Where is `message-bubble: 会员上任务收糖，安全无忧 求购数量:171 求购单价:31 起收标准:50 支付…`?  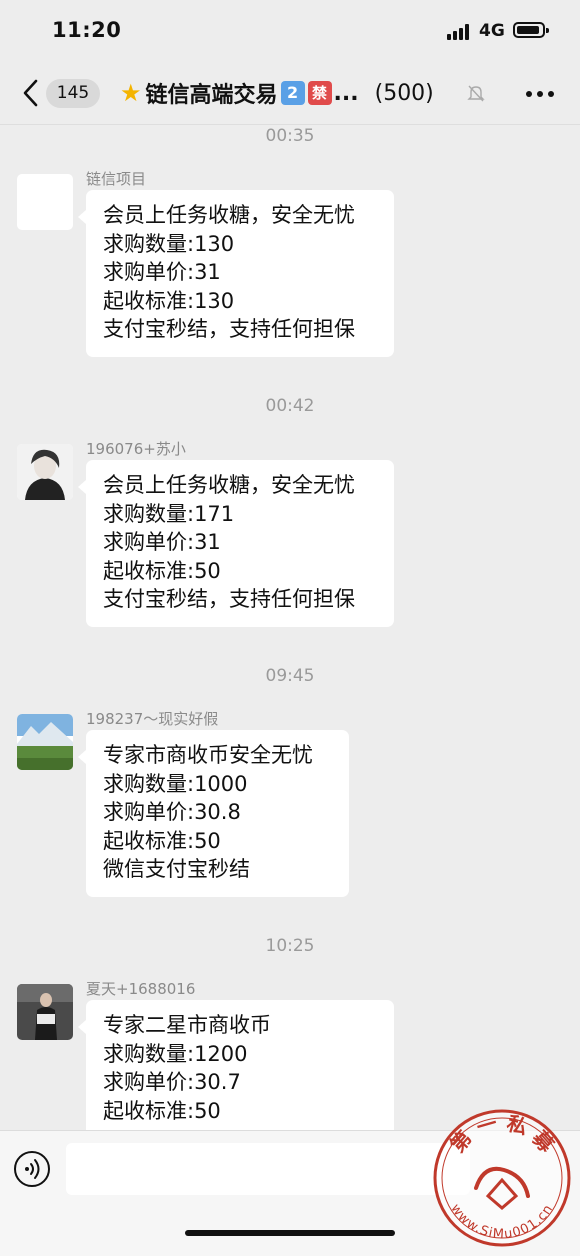
message-bubble: 会员上任务收糖，安全无忧 求购数量:171 求购单价:31 起收标准:50 支付… is located at coordinates (236, 543).